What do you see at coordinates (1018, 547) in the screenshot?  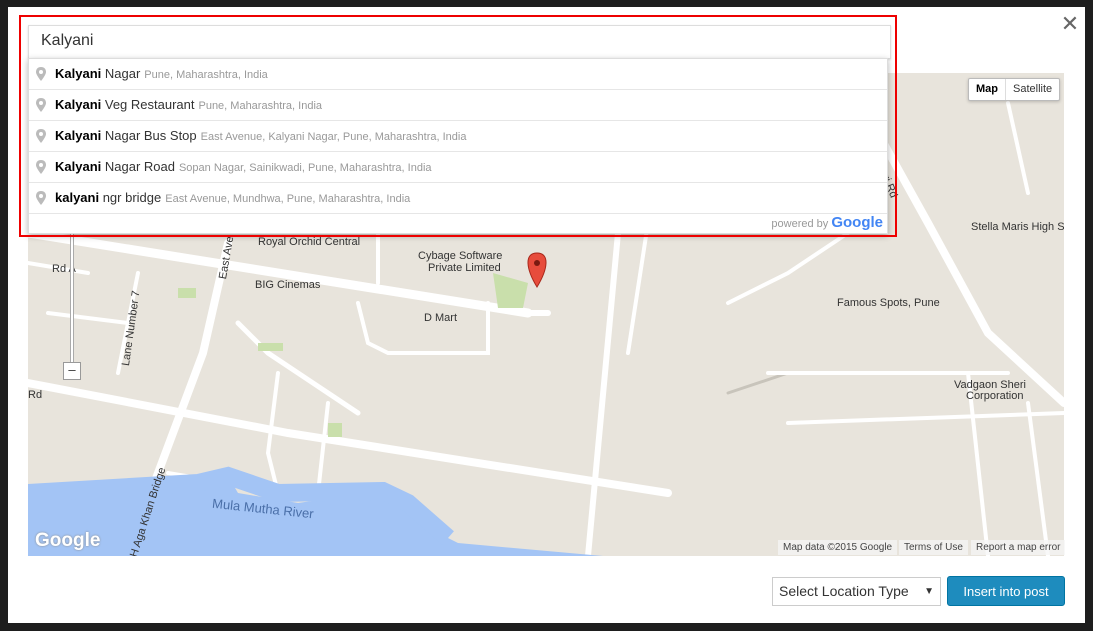 I see `report-map-error-link: Report a map error` at bounding box center [1018, 547].